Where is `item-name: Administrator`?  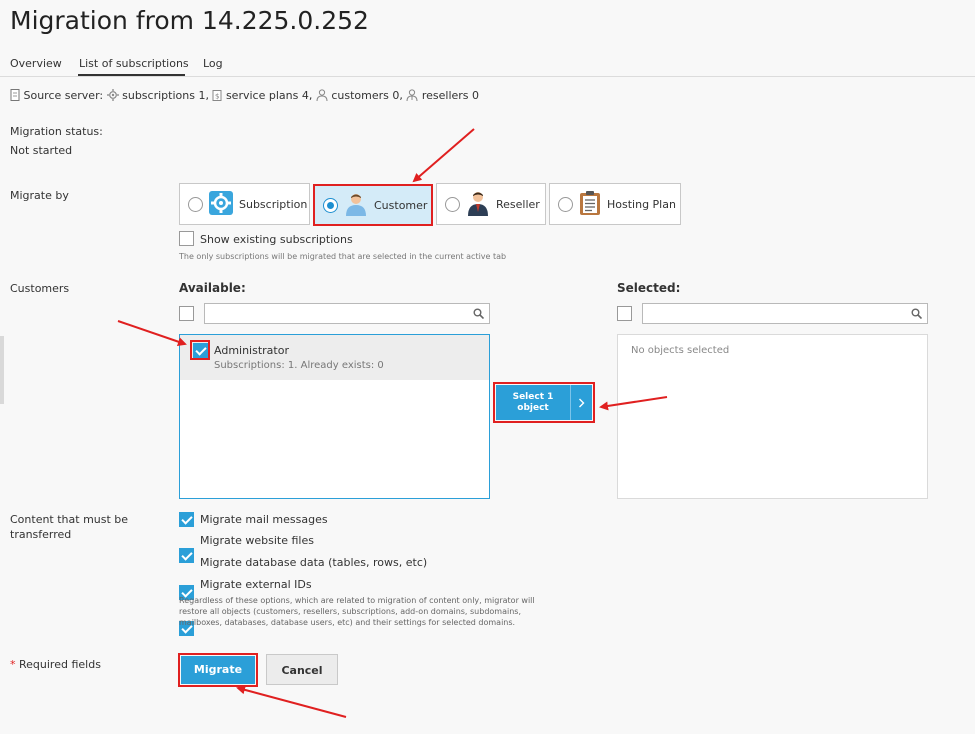
item-name: Administrator is located at coordinates (251, 350).